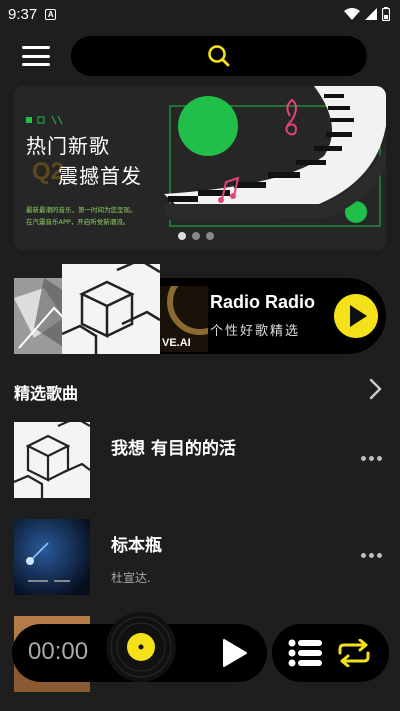 The height and width of the screenshot is (711, 400). Describe the element at coordinates (58, 651) in the screenshot. I see `player-time: 00:00` at that location.